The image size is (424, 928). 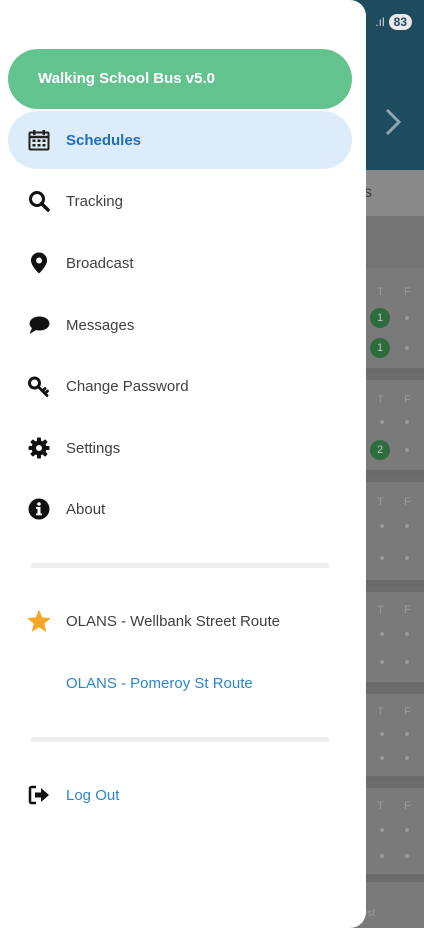 What do you see at coordinates (100, 263) in the screenshot?
I see `nav-item-label: Broadcast` at bounding box center [100, 263].